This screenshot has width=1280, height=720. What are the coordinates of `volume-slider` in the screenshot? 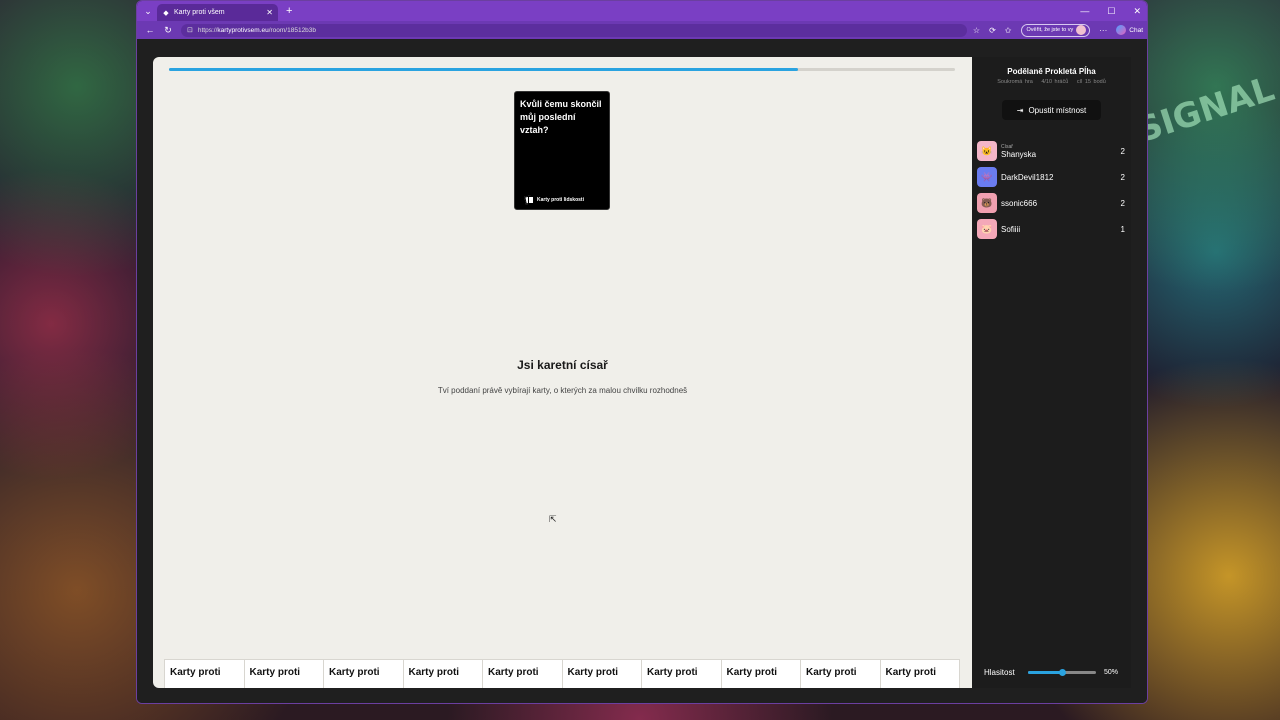 It's located at (1062, 672).